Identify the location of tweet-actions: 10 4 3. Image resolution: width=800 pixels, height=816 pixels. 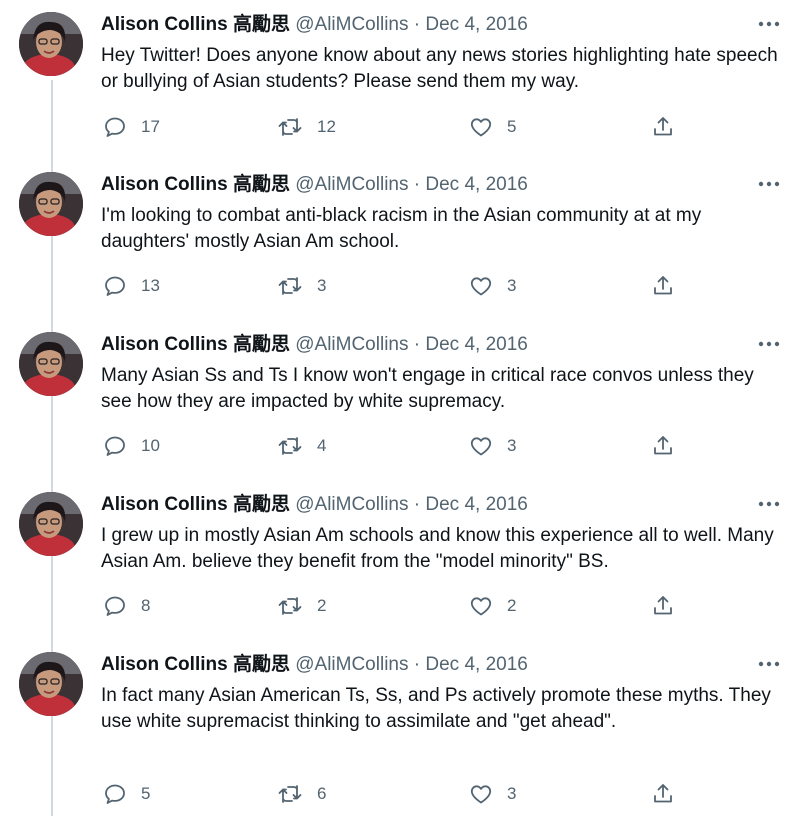
(401, 446).